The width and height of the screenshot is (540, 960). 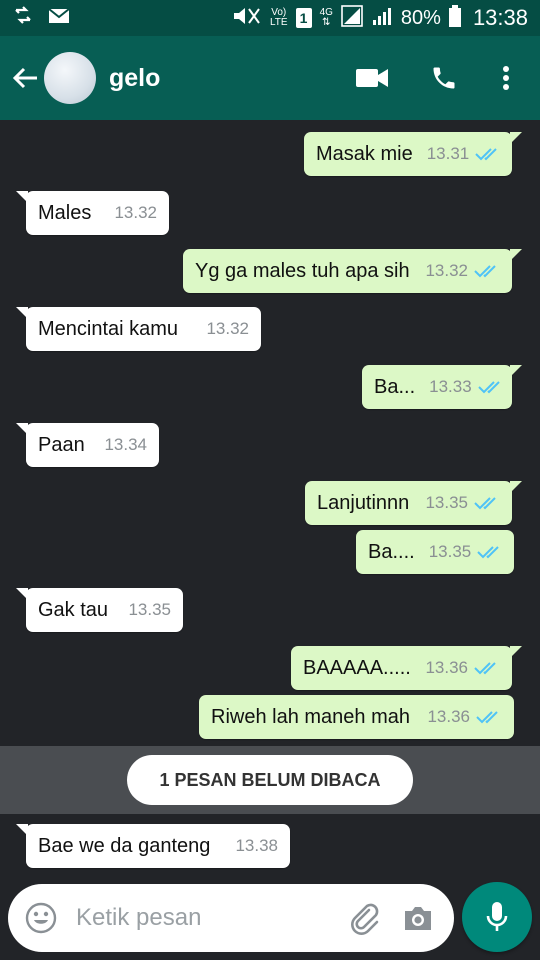 I want to click on message-bubble-out: BAAAAA..... 13.36, so click(x=406, y=668).